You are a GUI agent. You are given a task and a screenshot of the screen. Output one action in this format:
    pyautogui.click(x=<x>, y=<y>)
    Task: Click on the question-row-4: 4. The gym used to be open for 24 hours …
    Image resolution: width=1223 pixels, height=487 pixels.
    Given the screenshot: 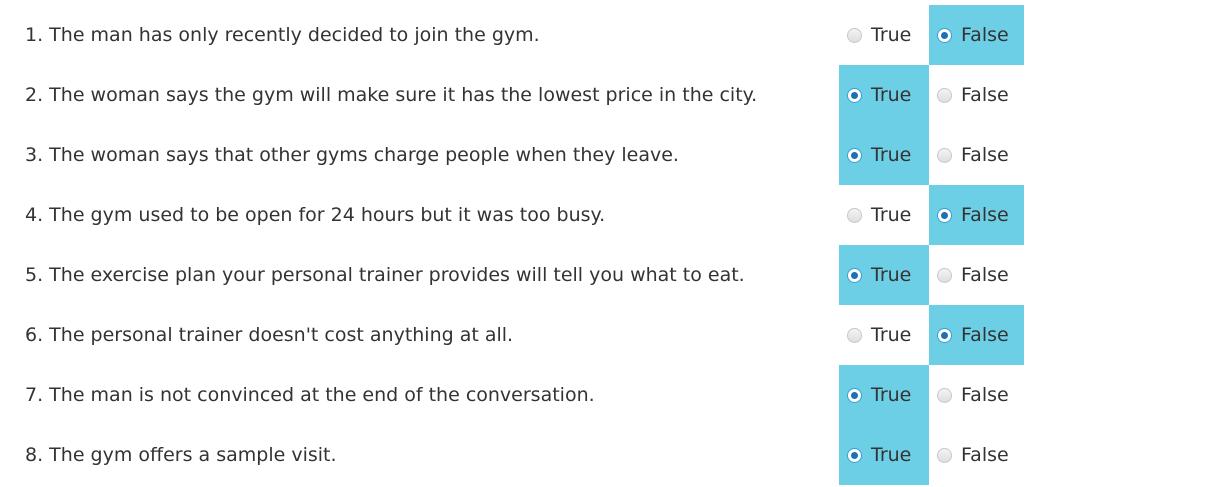 What is the action you would take?
    pyautogui.click(x=611, y=215)
    